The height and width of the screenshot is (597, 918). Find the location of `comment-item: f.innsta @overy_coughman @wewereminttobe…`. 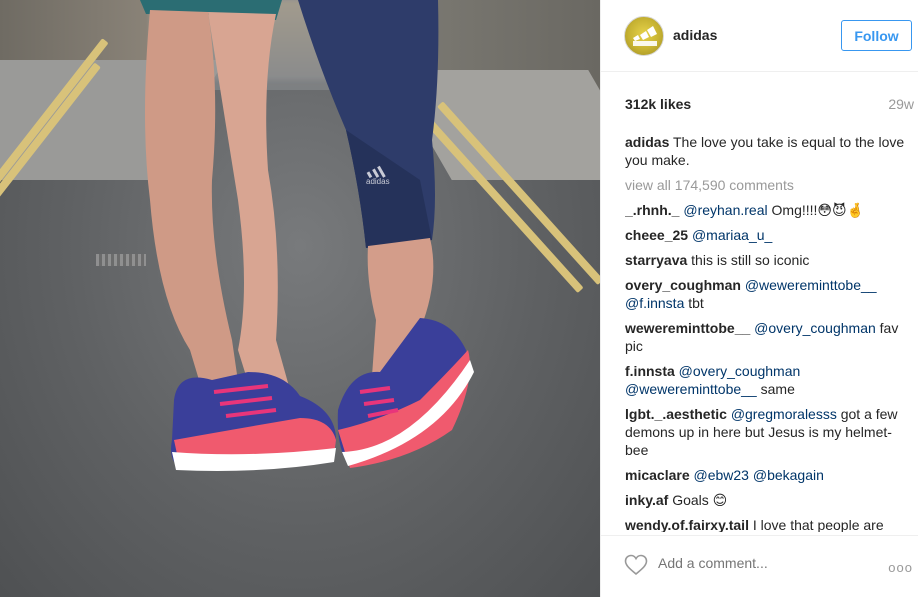

comment-item: f.innsta @overy_coughman @wewereminttobe… is located at coordinates (767, 380).